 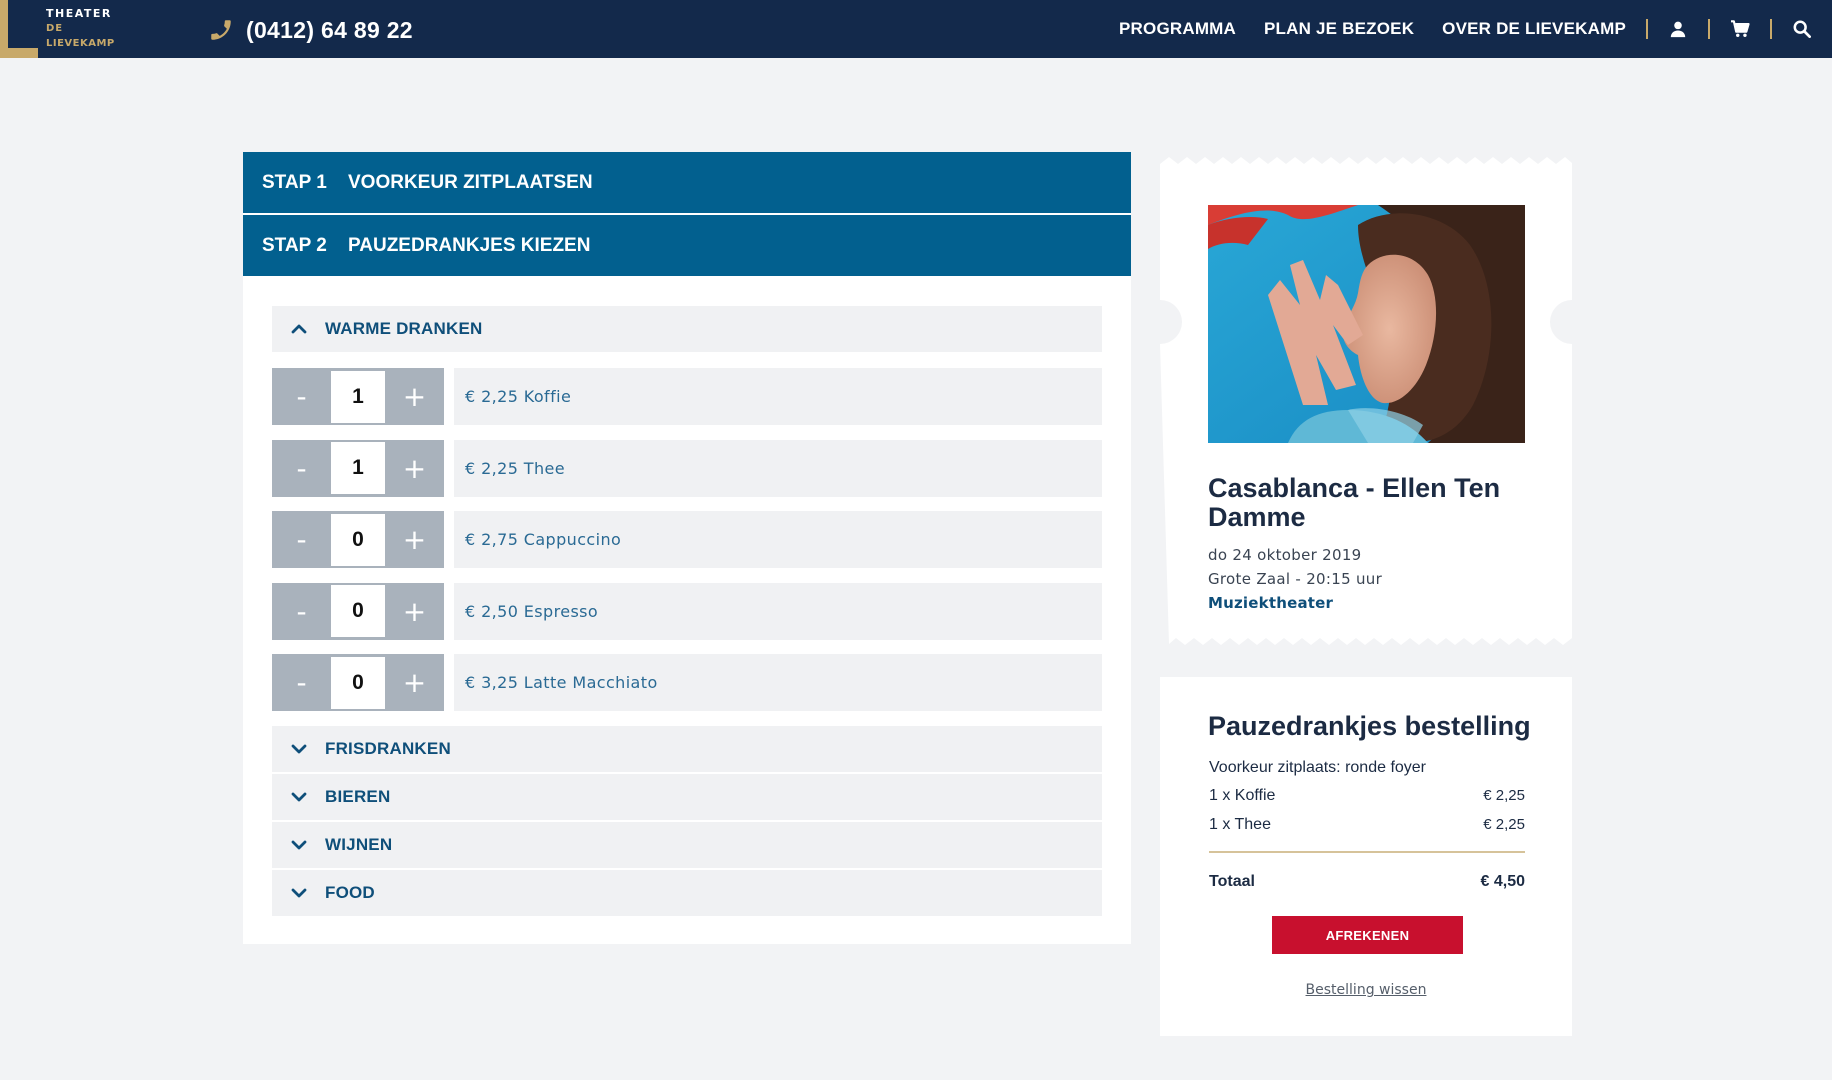 What do you see at coordinates (778, 611) in the screenshot?
I see `drink-label: € 2,50 Espresso` at bounding box center [778, 611].